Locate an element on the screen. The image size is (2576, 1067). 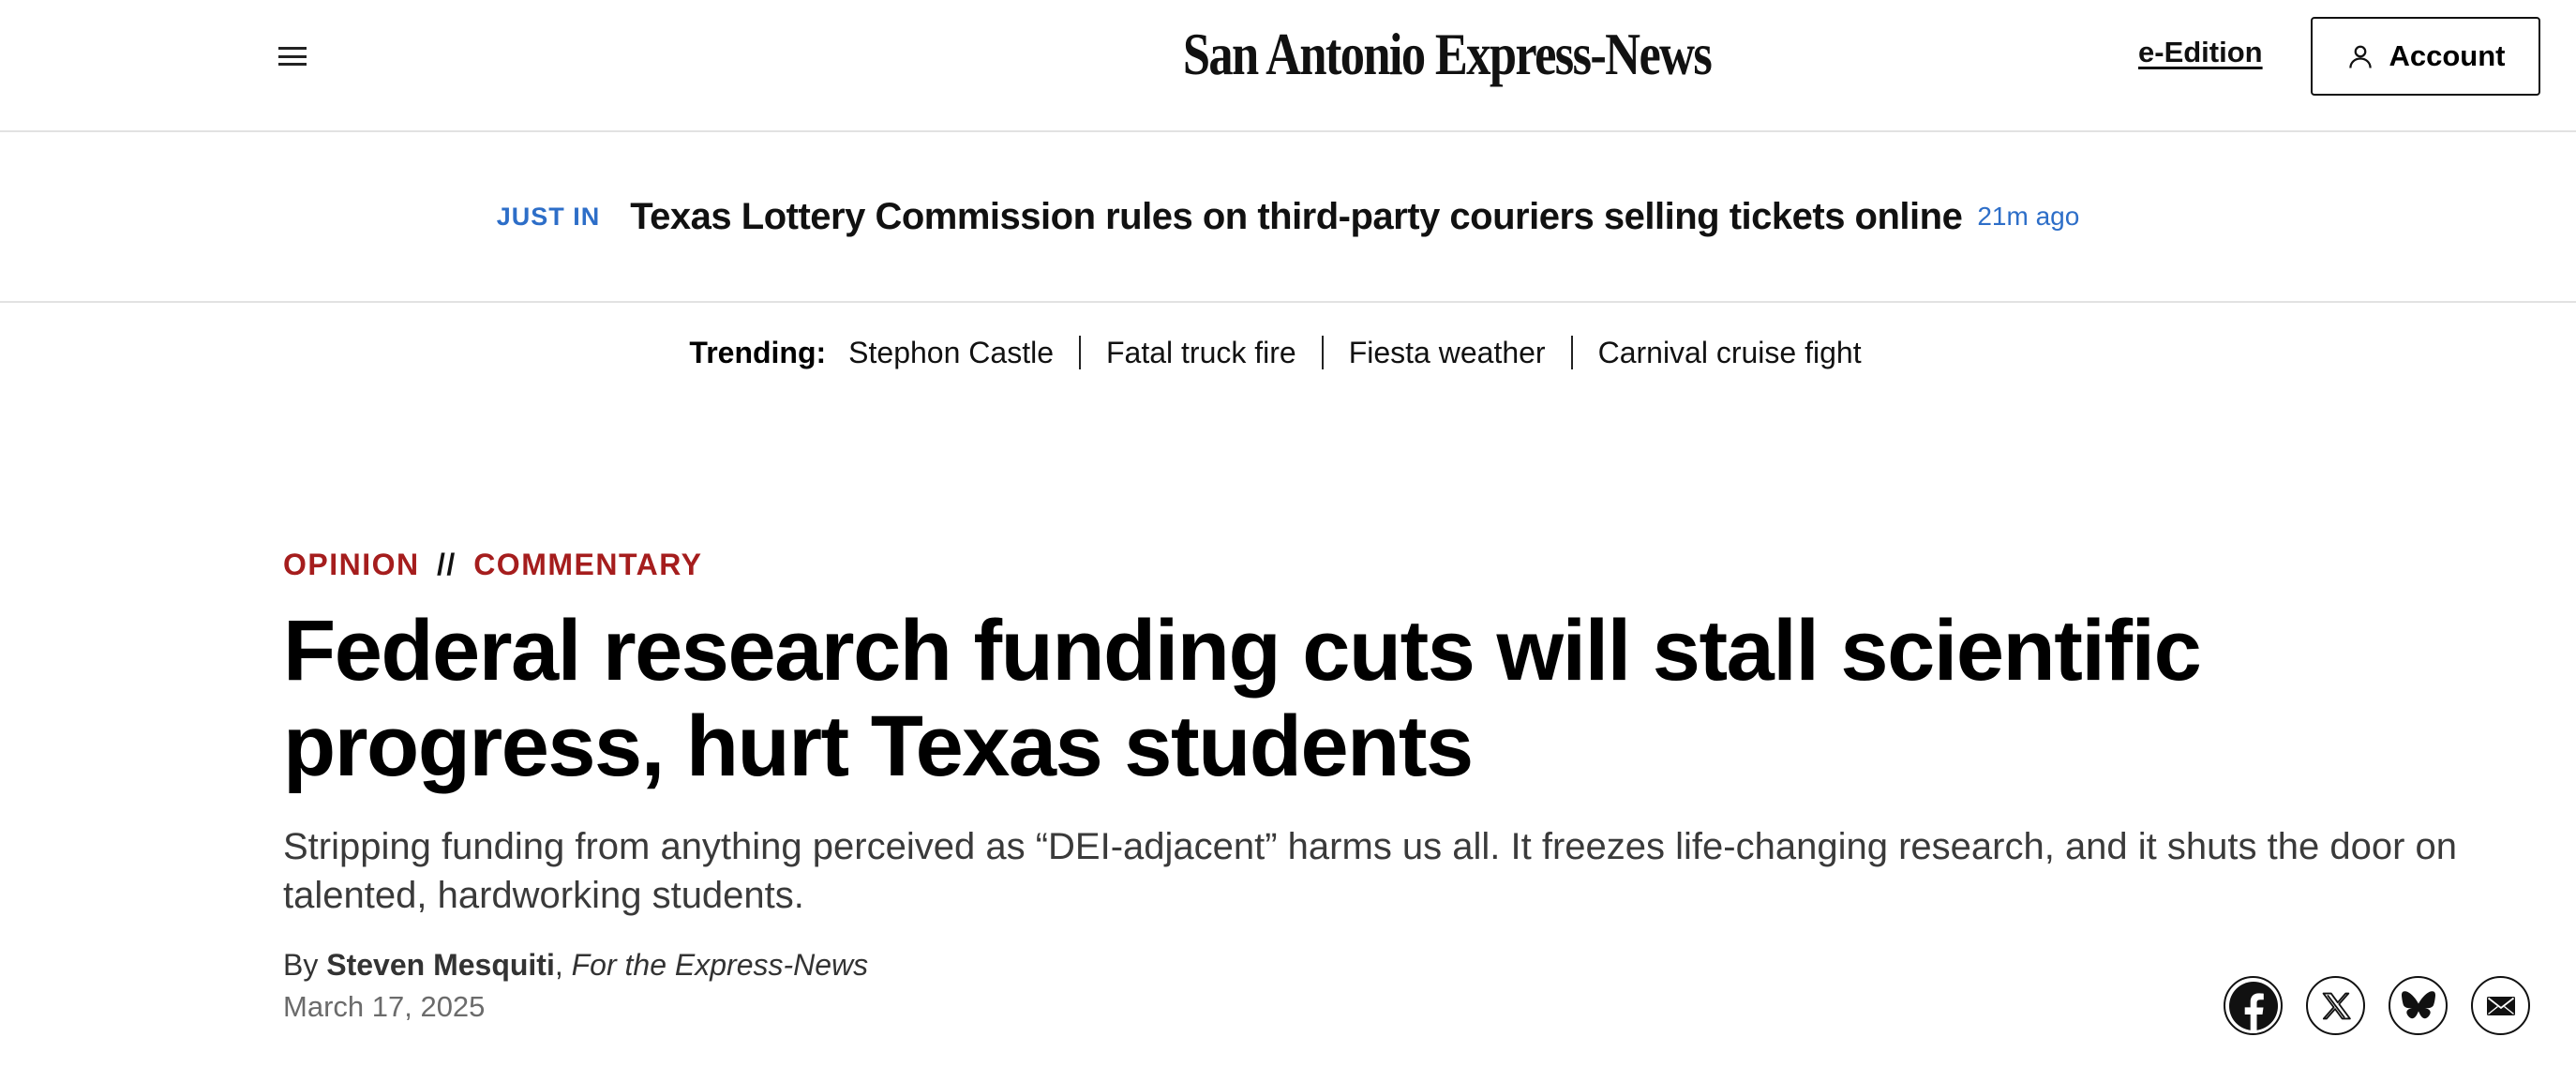
share-buttons is located at coordinates (2377, 1005).